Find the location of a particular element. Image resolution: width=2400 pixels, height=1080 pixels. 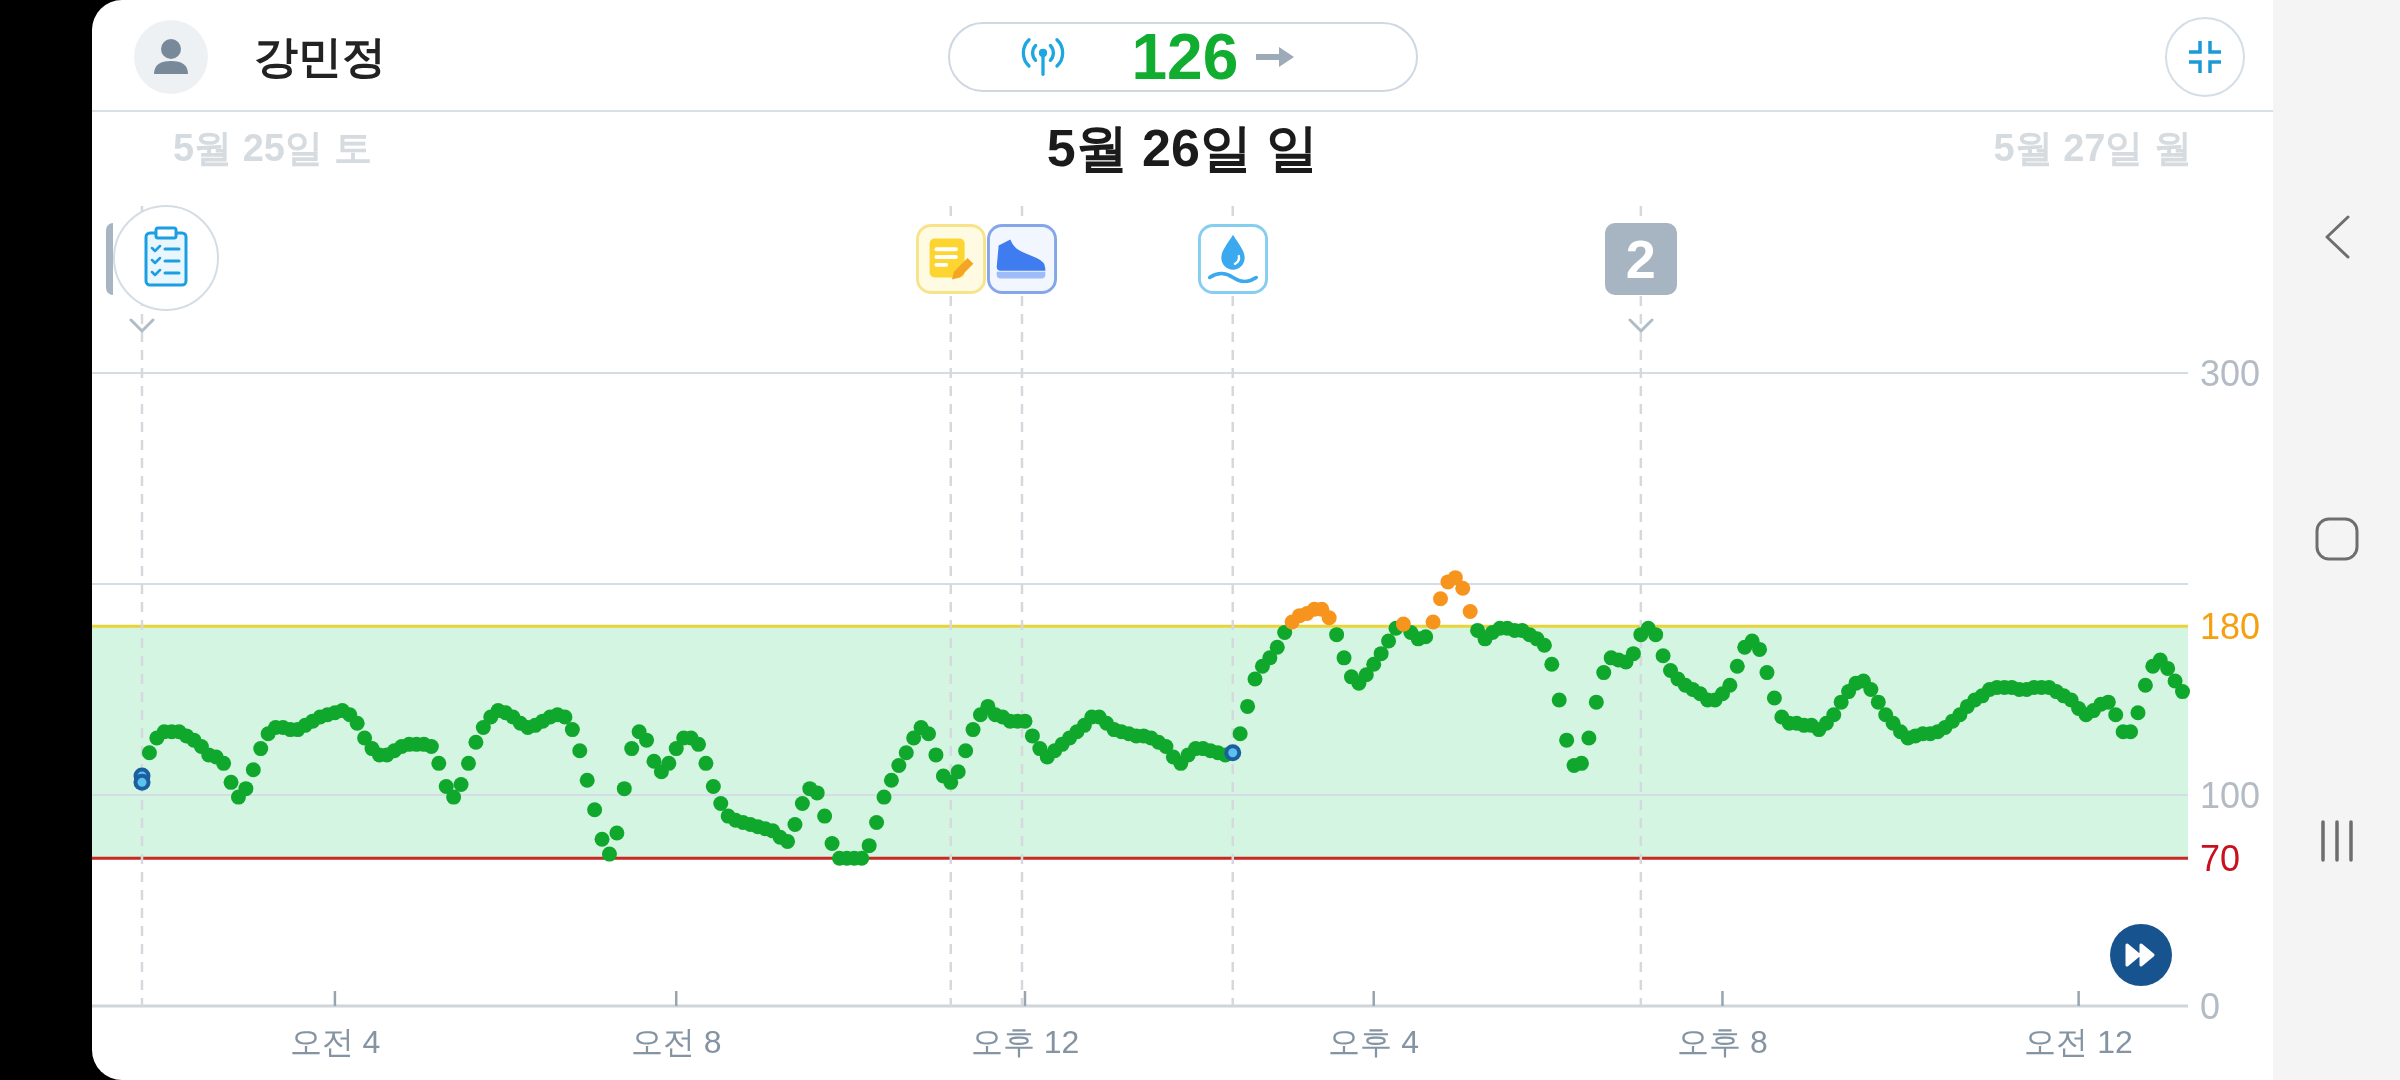

x-axis-label: 오후 12 is located at coordinates (1025, 1042).